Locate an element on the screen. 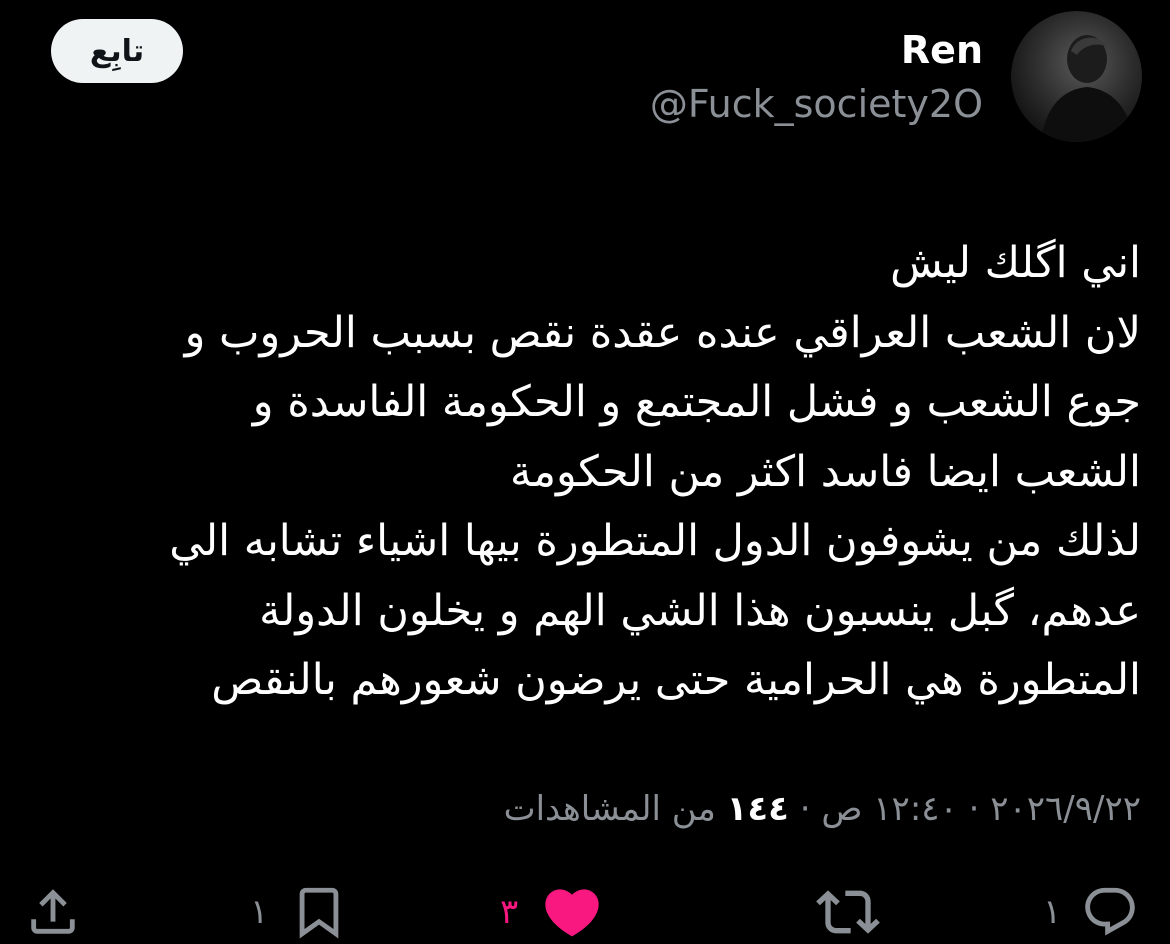  tweet-time: ١٢:٤٠ ص is located at coordinates (889, 809).